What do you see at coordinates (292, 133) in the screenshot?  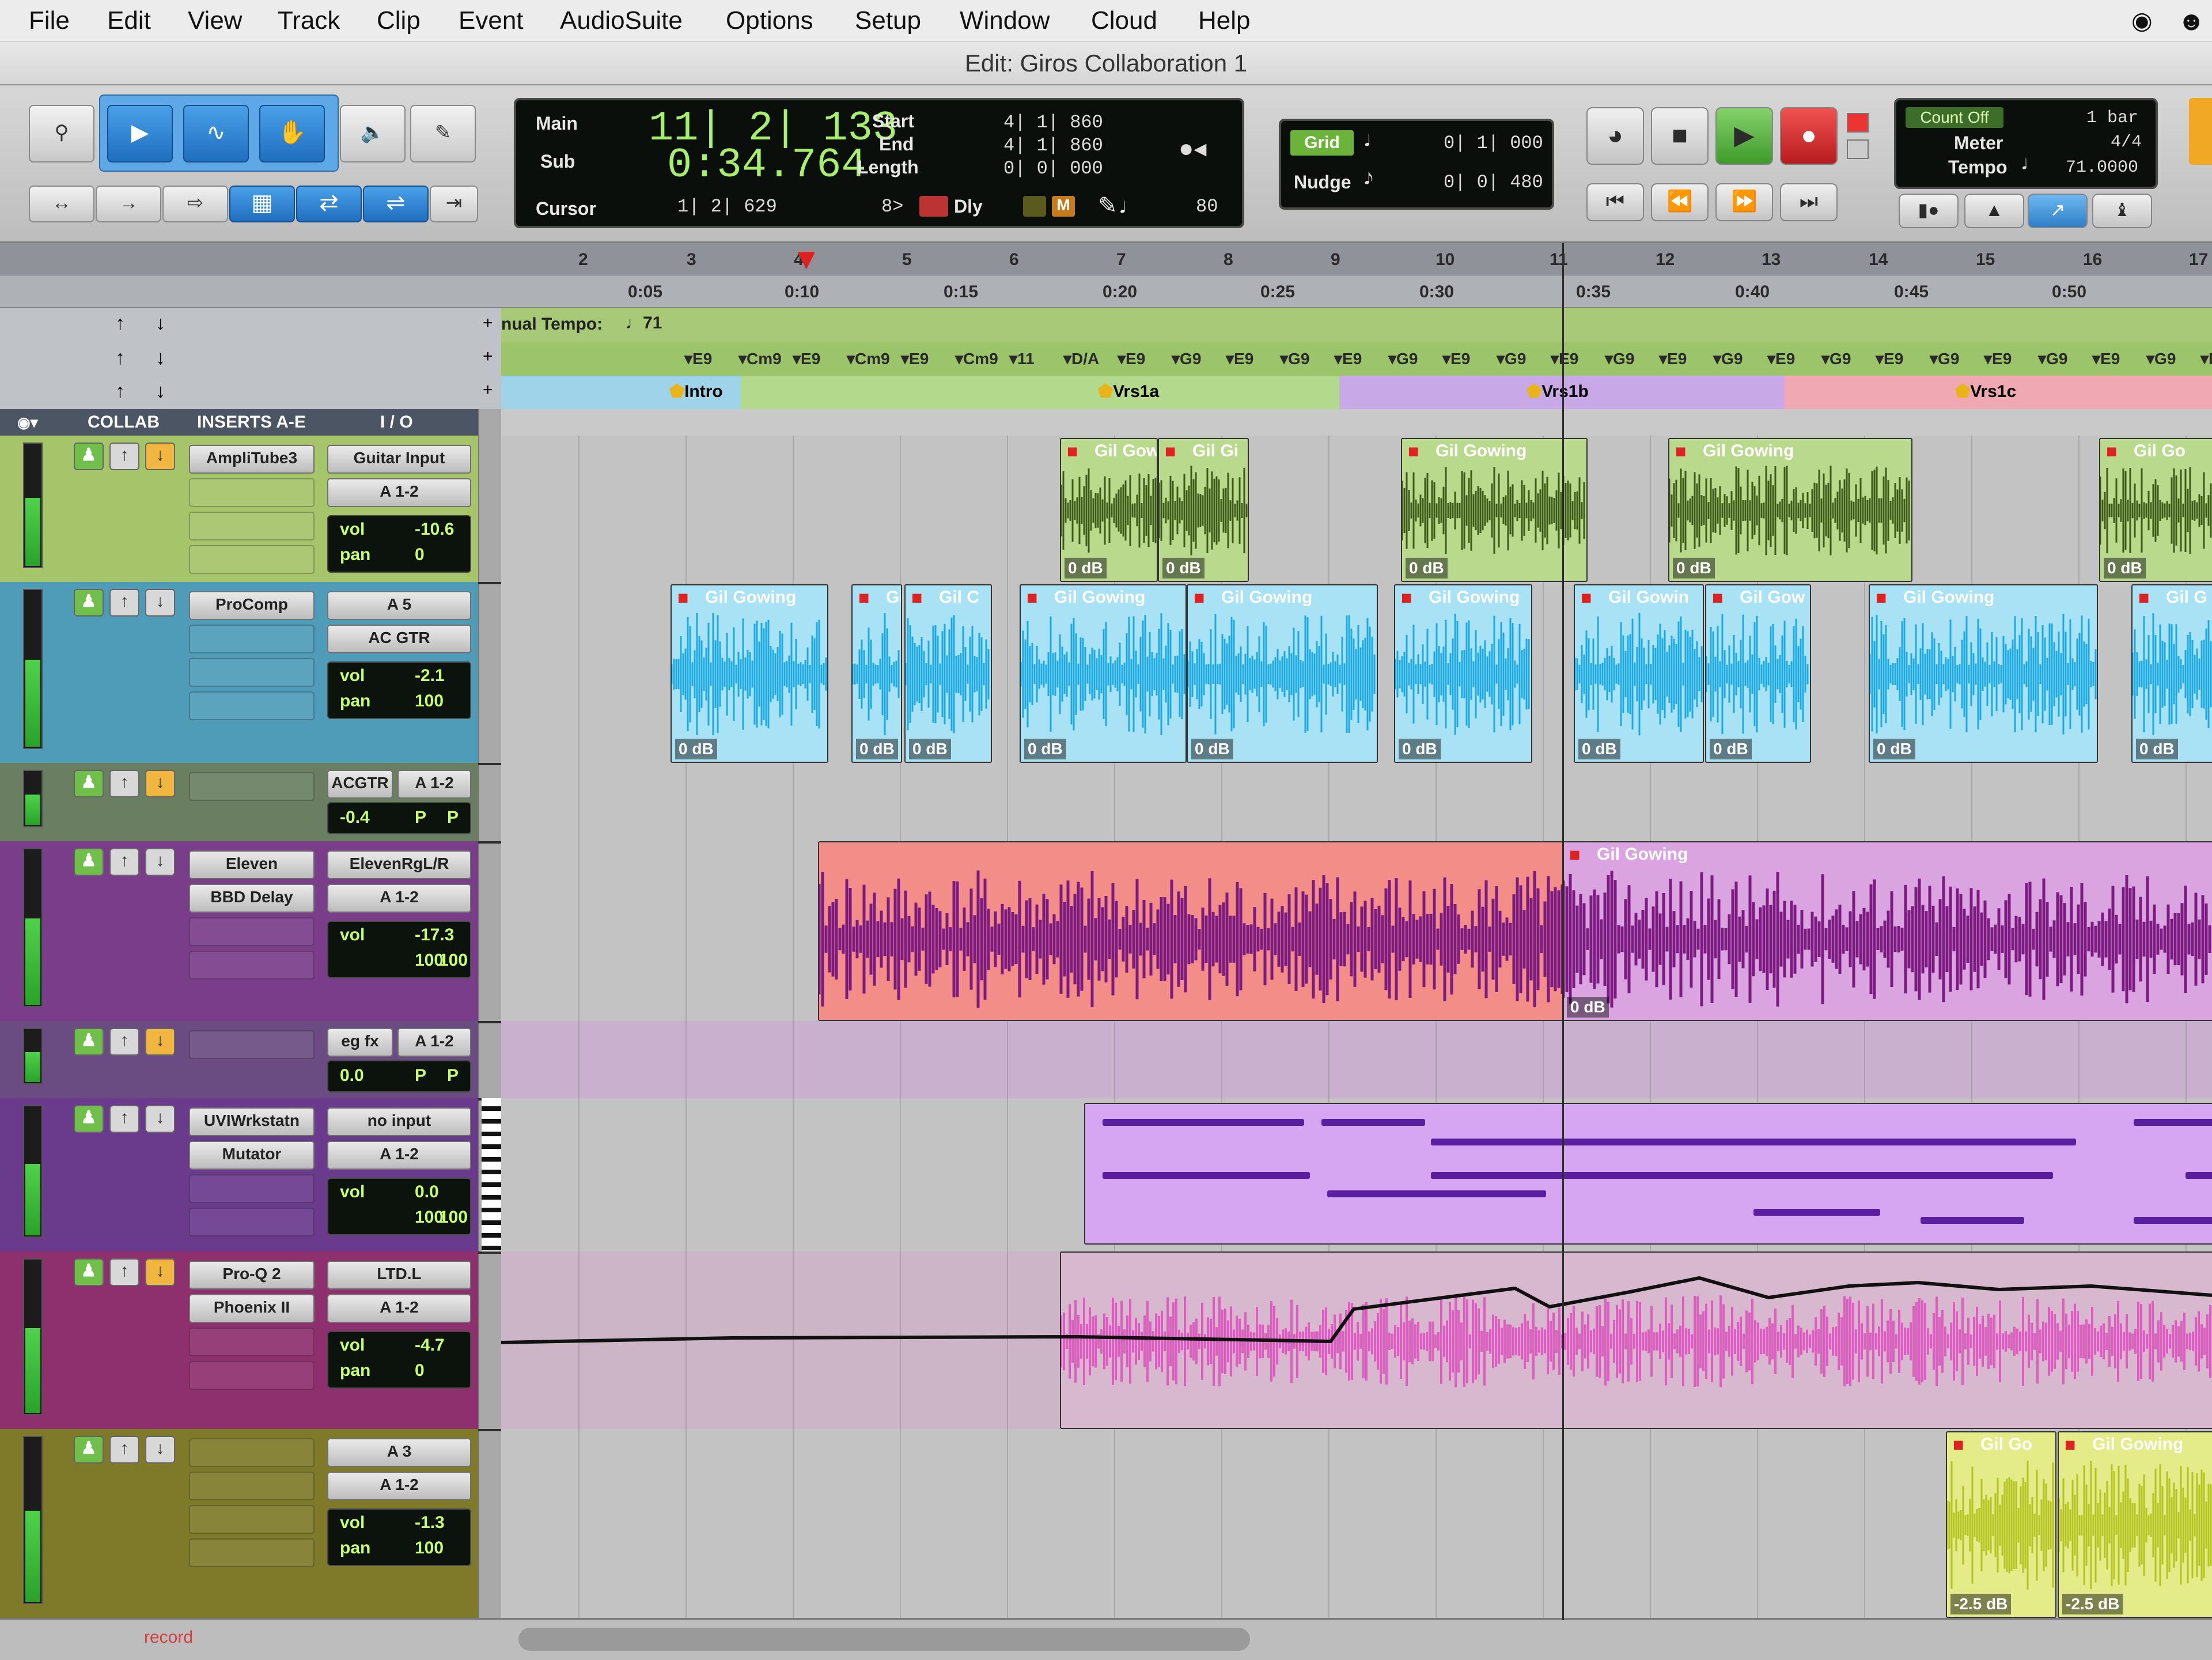 I see `grabber-hand-icon: ✋` at bounding box center [292, 133].